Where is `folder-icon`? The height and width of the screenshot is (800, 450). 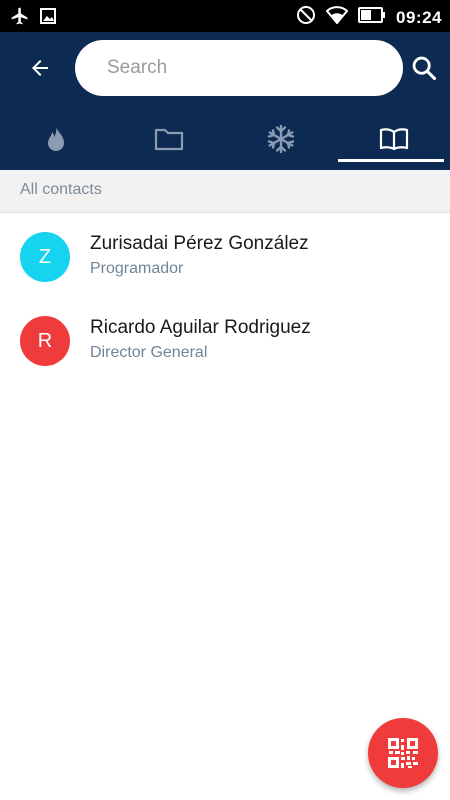
folder-icon is located at coordinates (168, 139).